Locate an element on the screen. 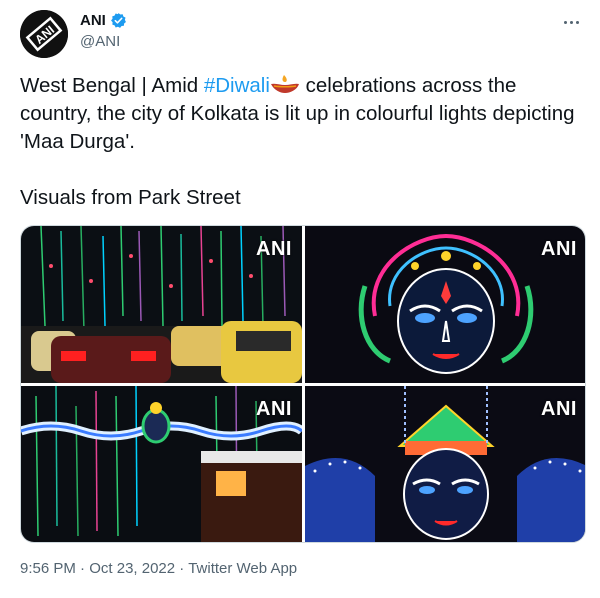 Image resolution: width=600 pixels, height=598 pixels. author-name-row: ANI is located at coordinates (103, 20).